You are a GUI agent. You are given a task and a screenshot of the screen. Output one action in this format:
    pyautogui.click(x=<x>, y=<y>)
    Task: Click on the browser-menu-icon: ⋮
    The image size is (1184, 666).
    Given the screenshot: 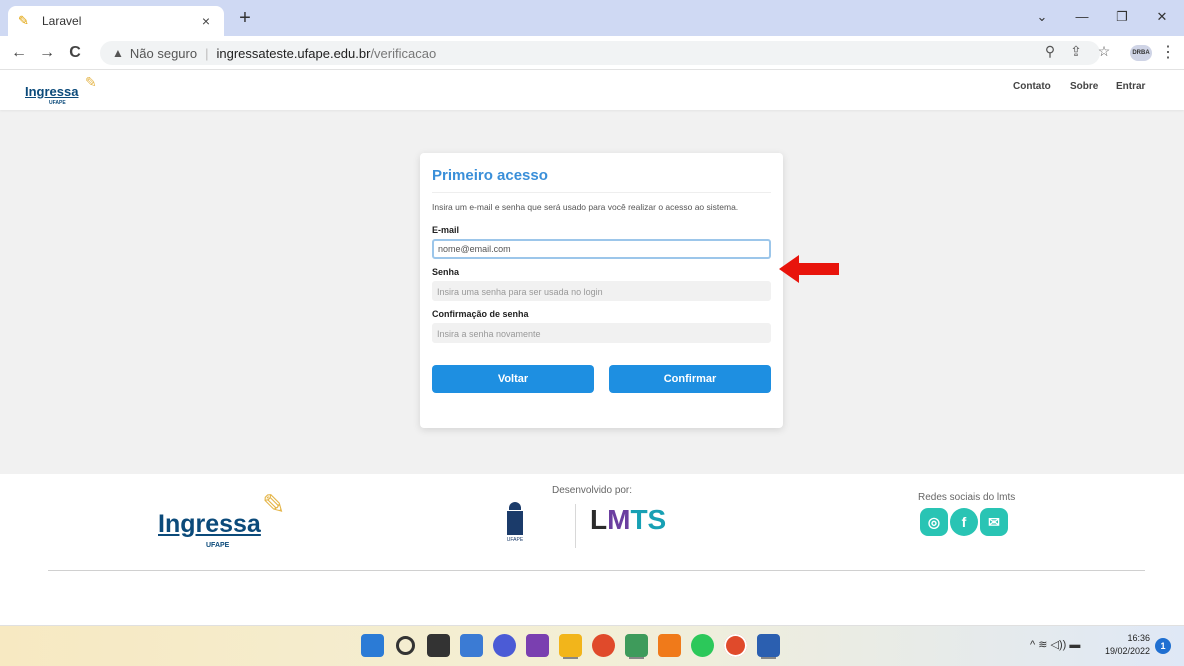 What is the action you would take?
    pyautogui.click(x=1168, y=53)
    